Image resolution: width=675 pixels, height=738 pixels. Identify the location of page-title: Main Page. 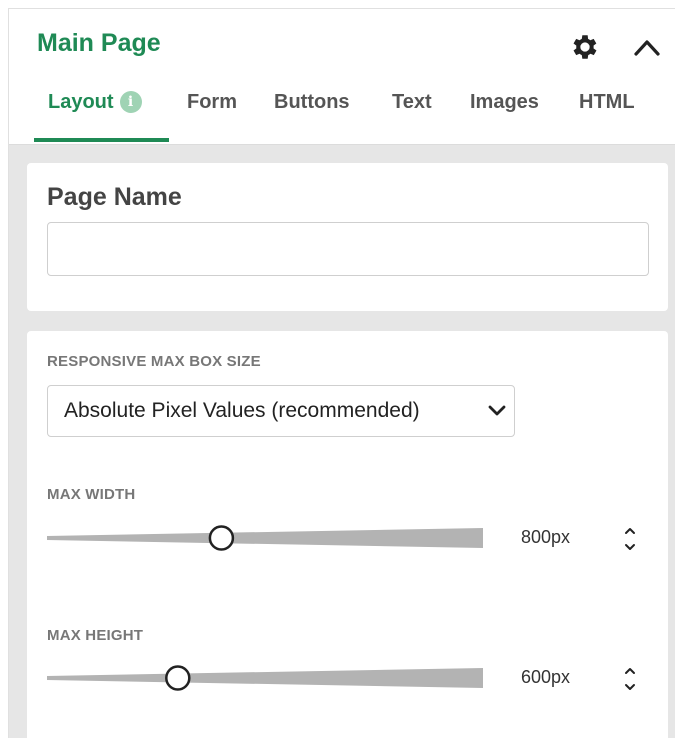
(99, 43).